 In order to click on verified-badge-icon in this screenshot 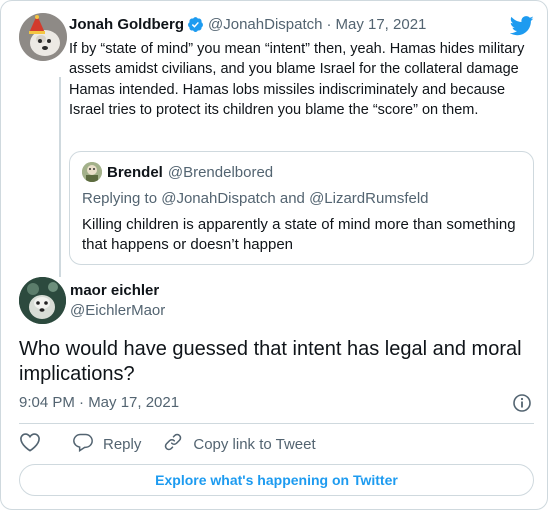, I will do `click(195, 24)`.